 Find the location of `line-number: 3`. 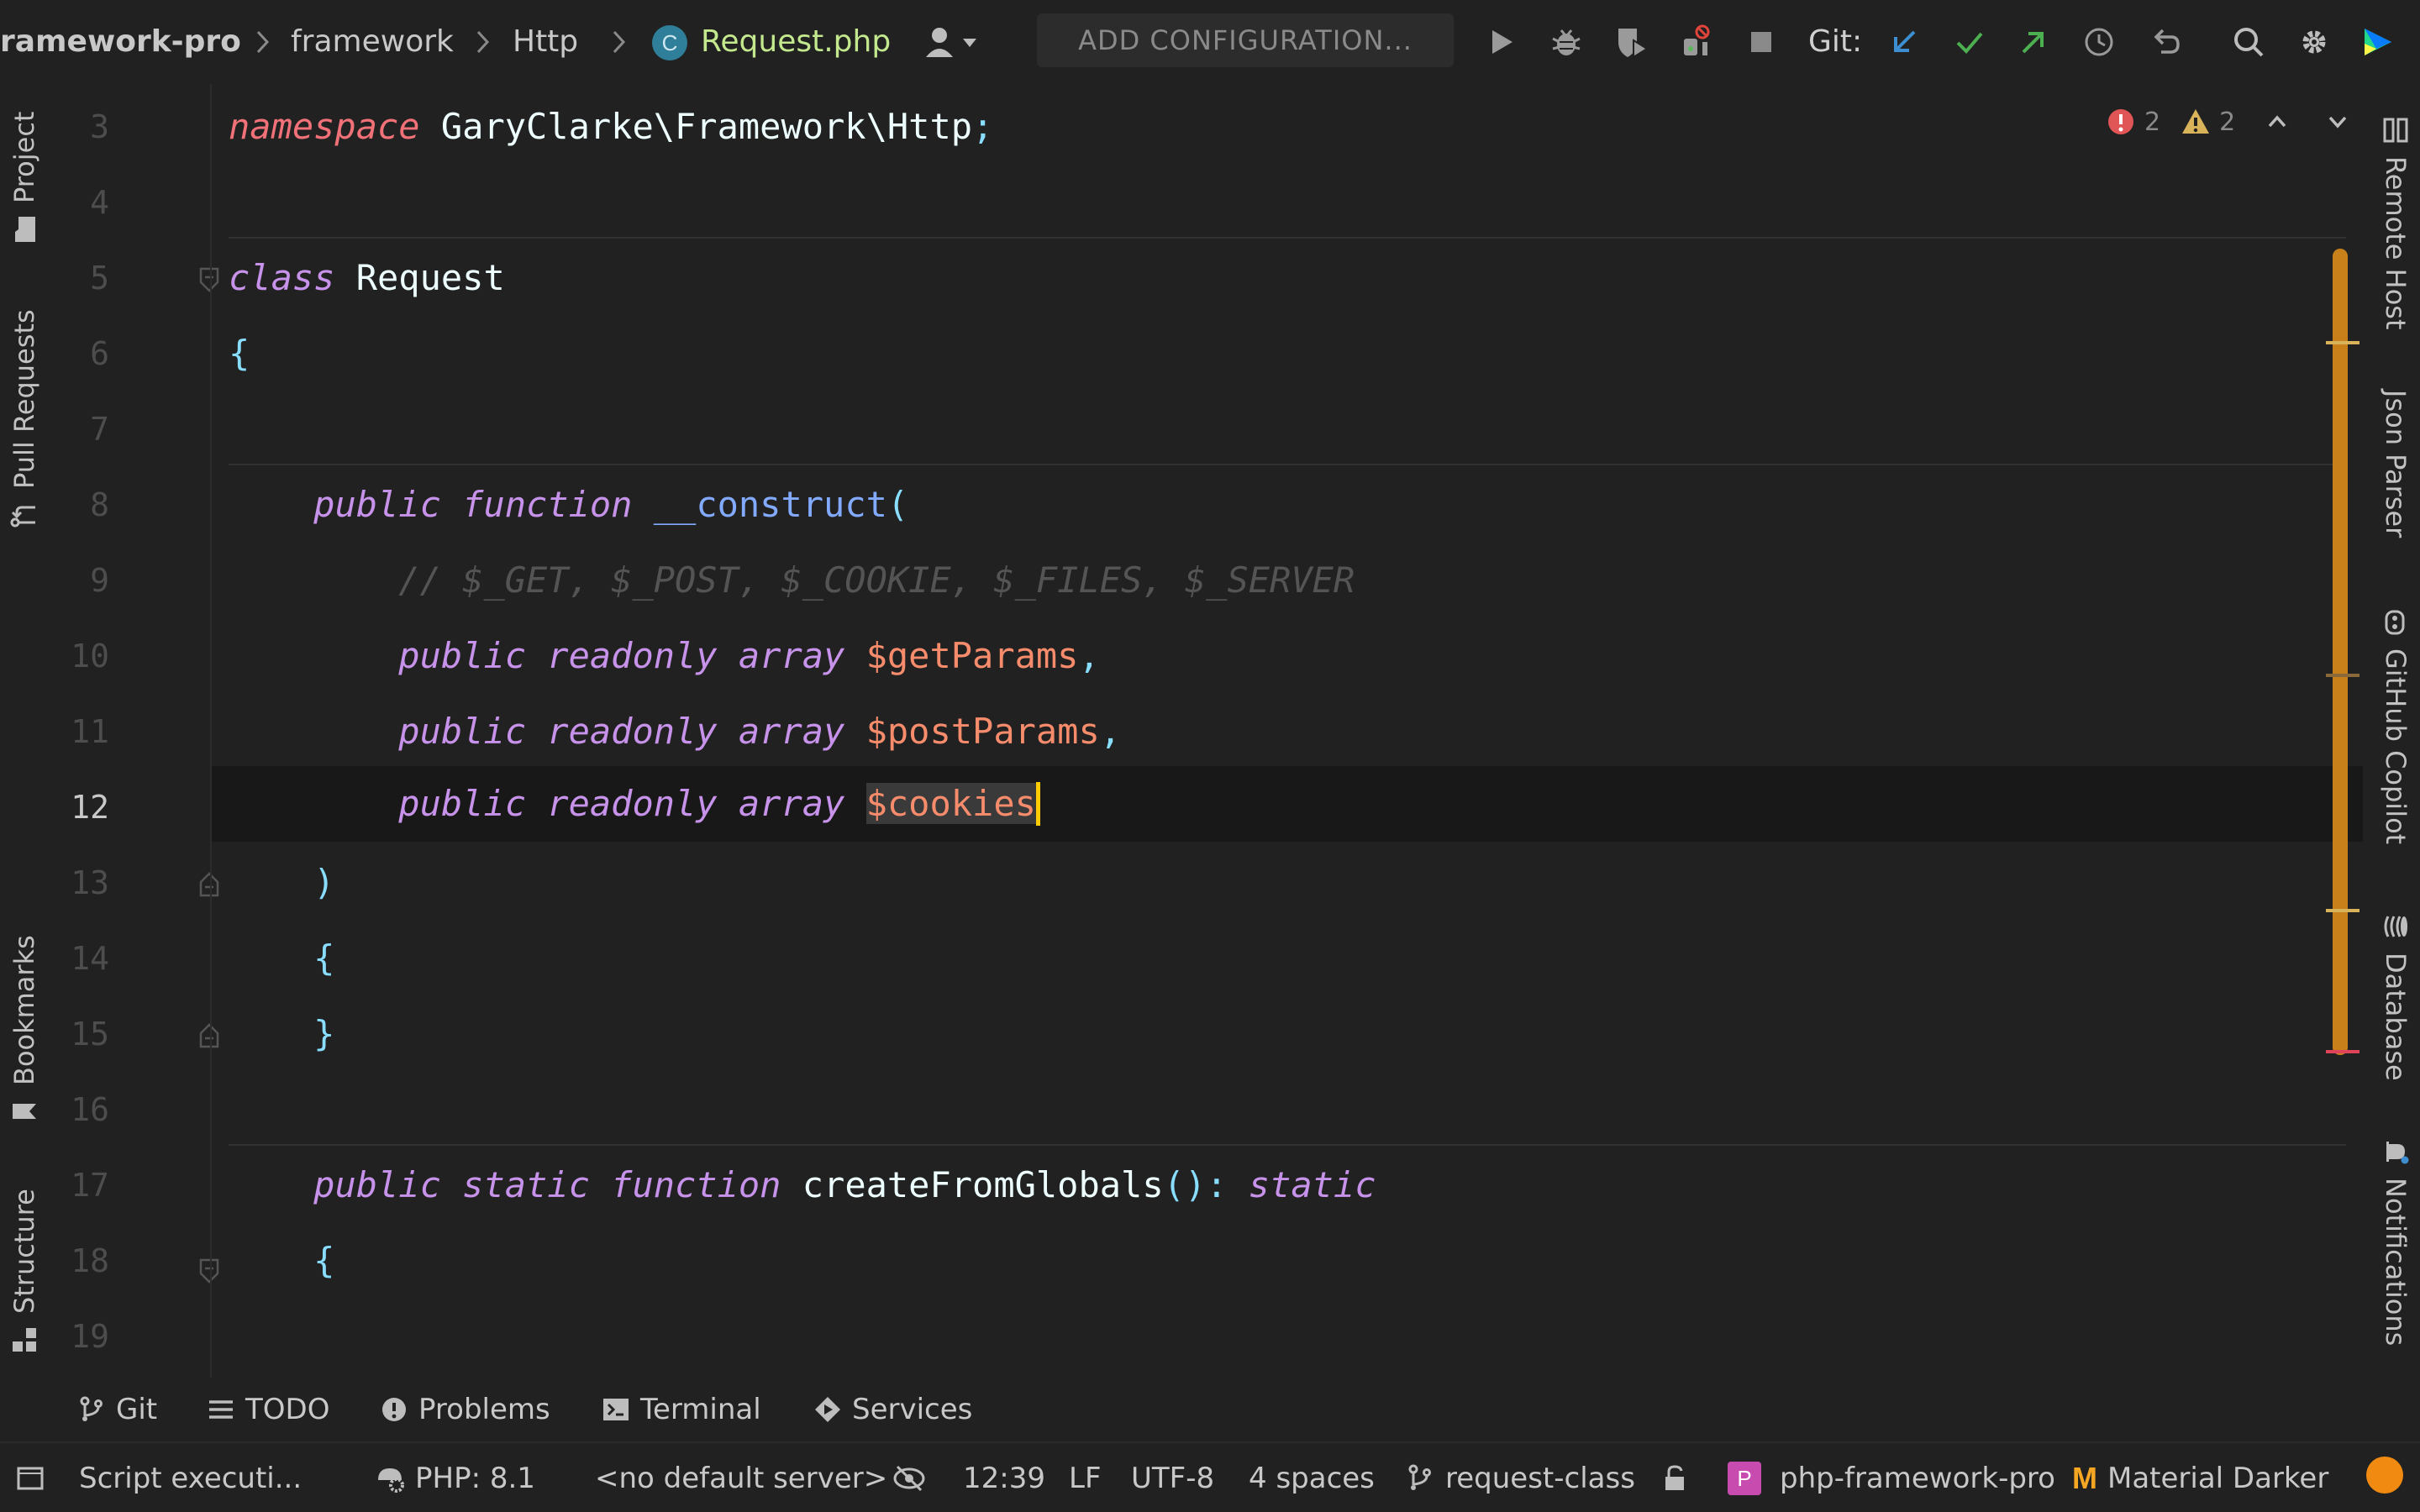

line-number: 3 is located at coordinates (99, 126).